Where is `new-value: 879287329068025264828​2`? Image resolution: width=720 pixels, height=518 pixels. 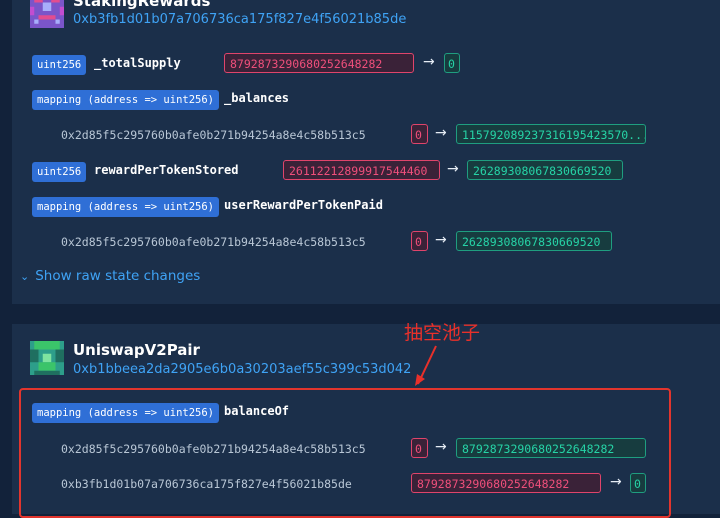
new-value: 879287329068025264828​2 is located at coordinates (551, 448).